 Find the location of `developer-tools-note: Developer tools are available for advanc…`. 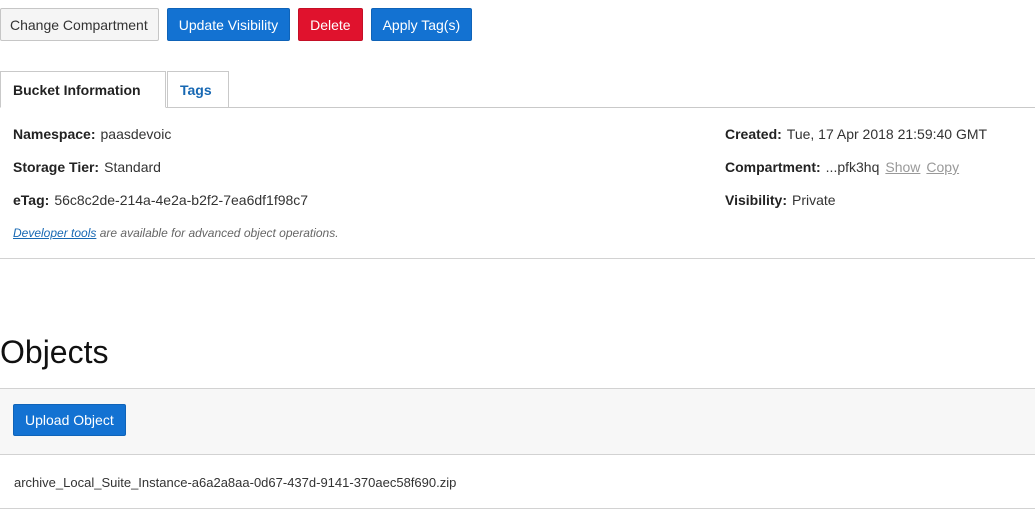

developer-tools-note: Developer tools are available for advanc… is located at coordinates (176, 233).